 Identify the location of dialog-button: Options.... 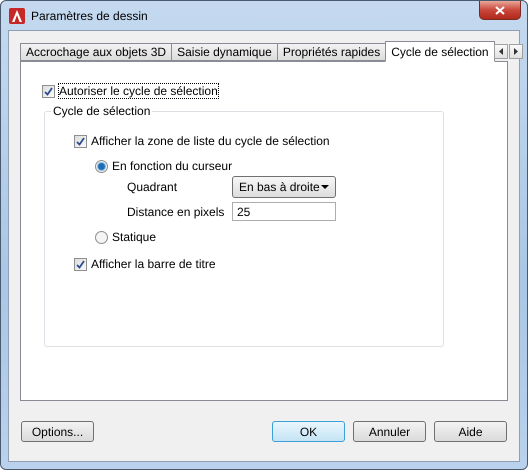
(57, 431).